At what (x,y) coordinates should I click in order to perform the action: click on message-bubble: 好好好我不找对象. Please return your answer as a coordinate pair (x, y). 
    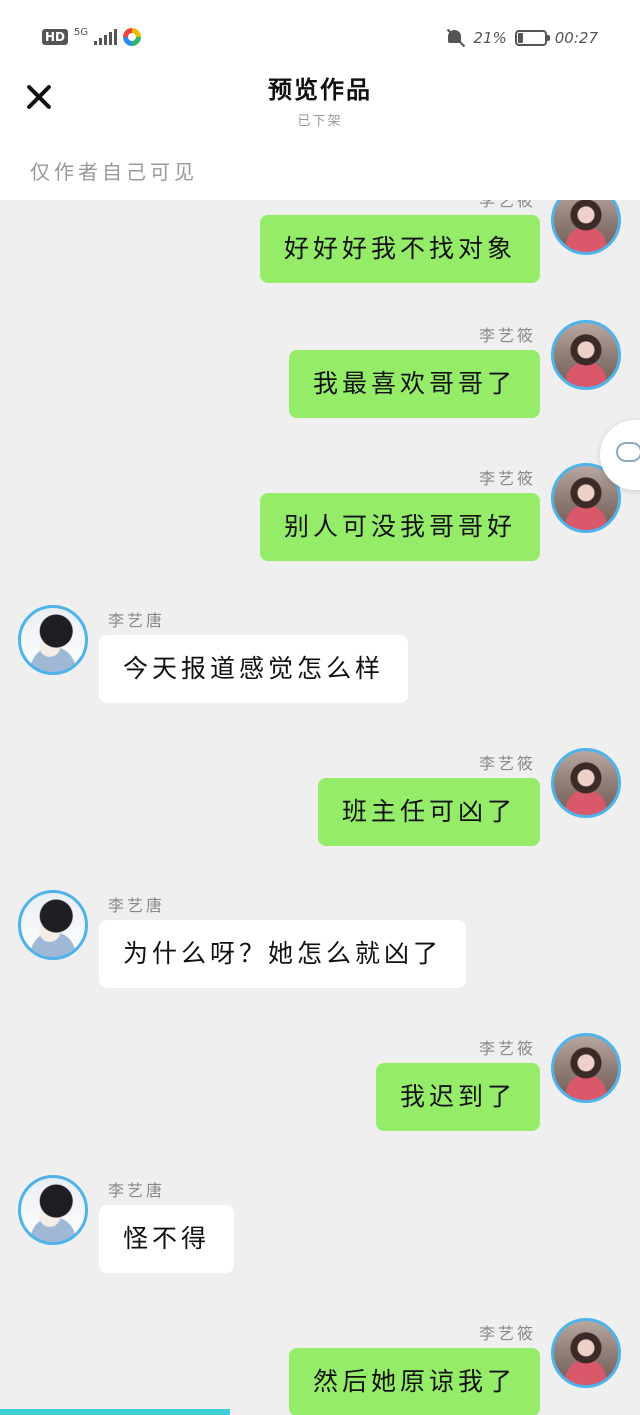
    Looking at the image, I should click on (399, 249).